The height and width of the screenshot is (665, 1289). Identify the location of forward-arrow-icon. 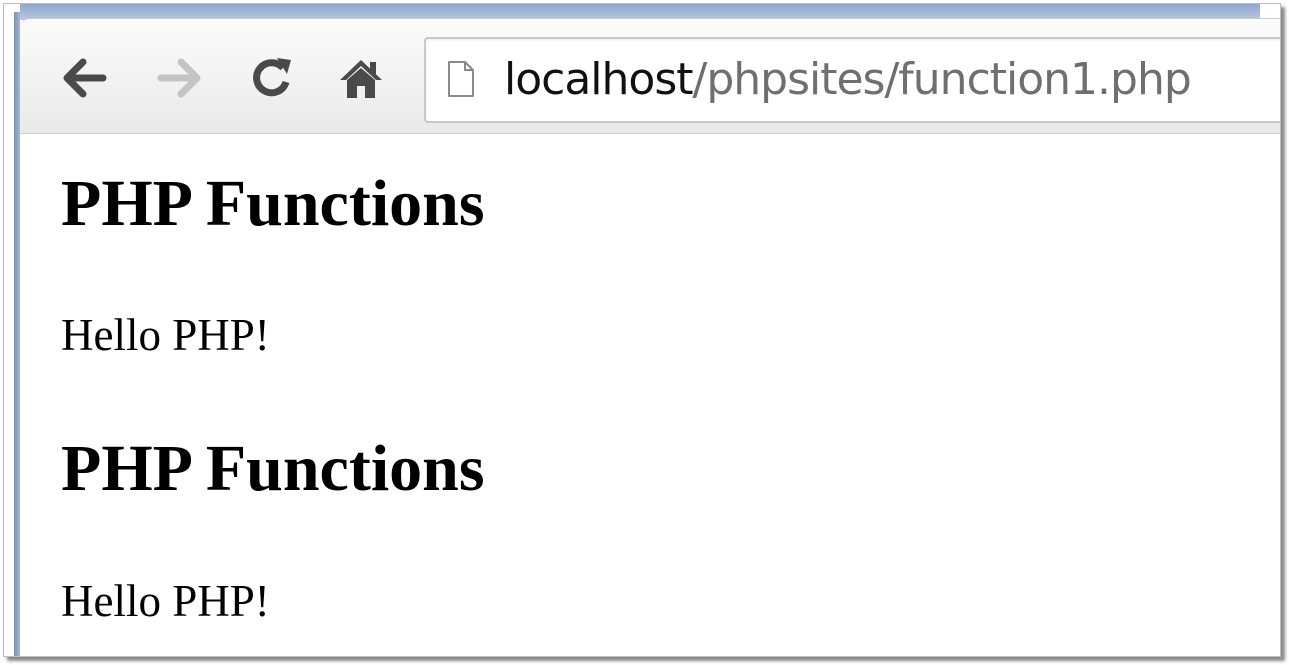
(179, 78).